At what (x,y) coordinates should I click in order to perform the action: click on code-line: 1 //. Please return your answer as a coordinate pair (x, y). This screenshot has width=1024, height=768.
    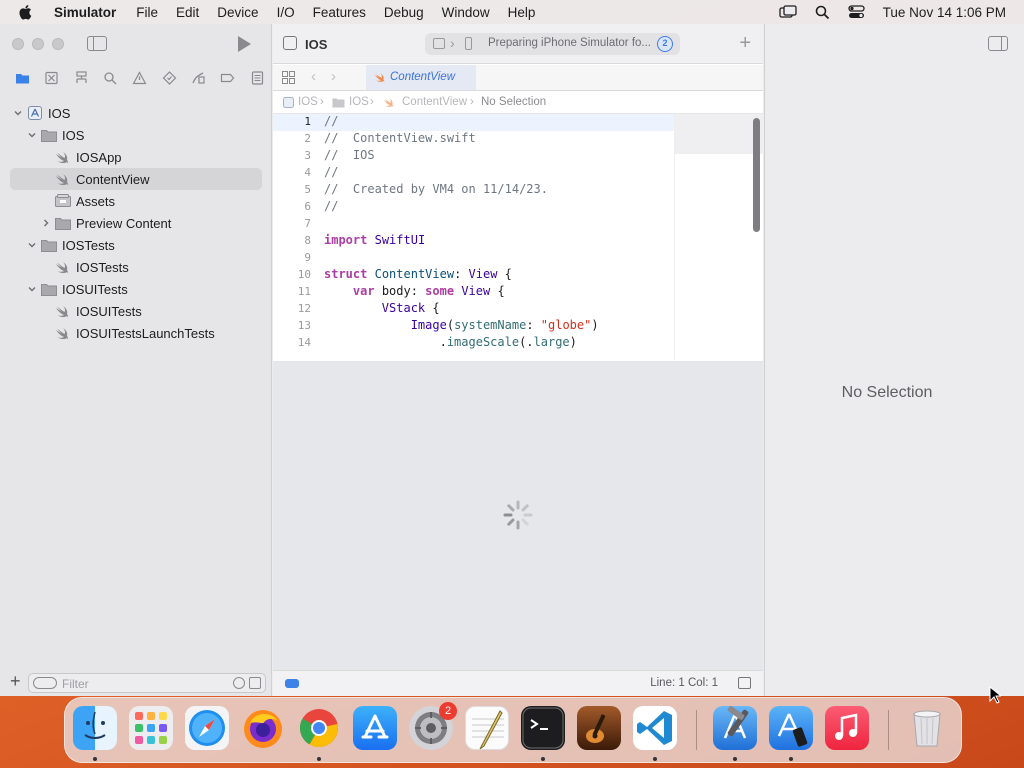
    Looking at the image, I should click on (473, 122).